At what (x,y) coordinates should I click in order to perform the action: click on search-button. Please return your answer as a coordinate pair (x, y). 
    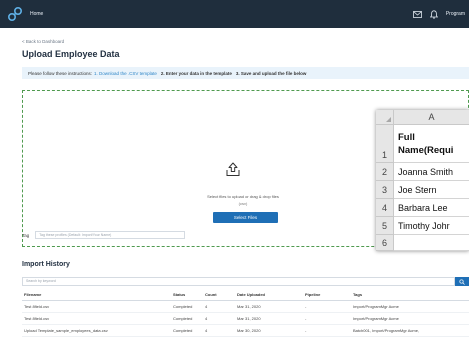
    Looking at the image, I should click on (462, 281).